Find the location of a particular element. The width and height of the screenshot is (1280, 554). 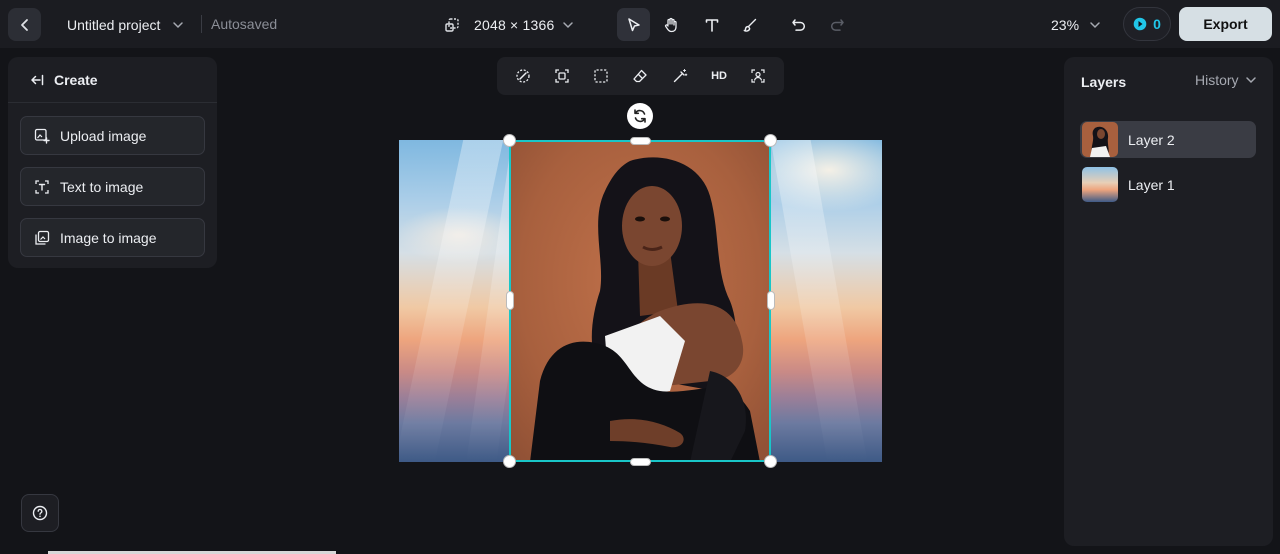

remove-background-icon is located at coordinates (522, 76).